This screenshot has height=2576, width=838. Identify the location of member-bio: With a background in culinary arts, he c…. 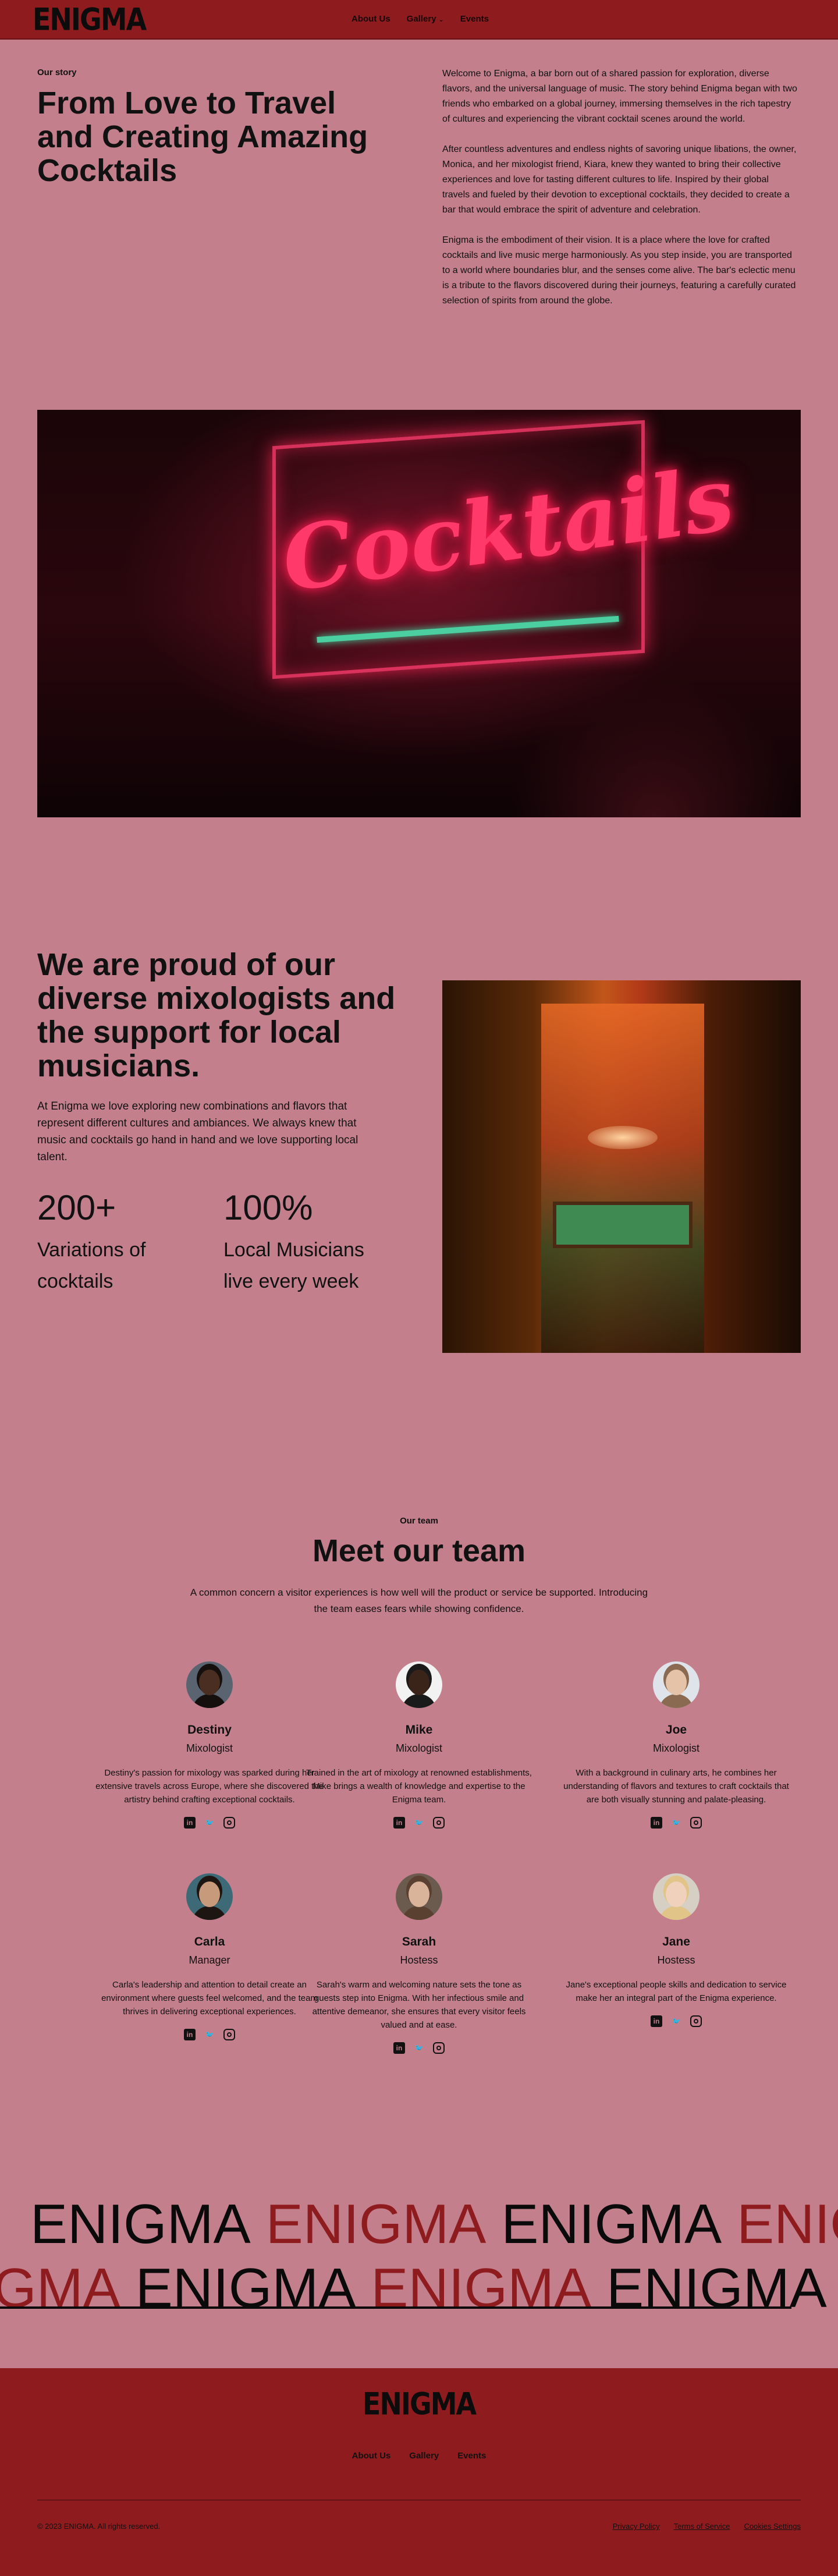
(676, 1786).